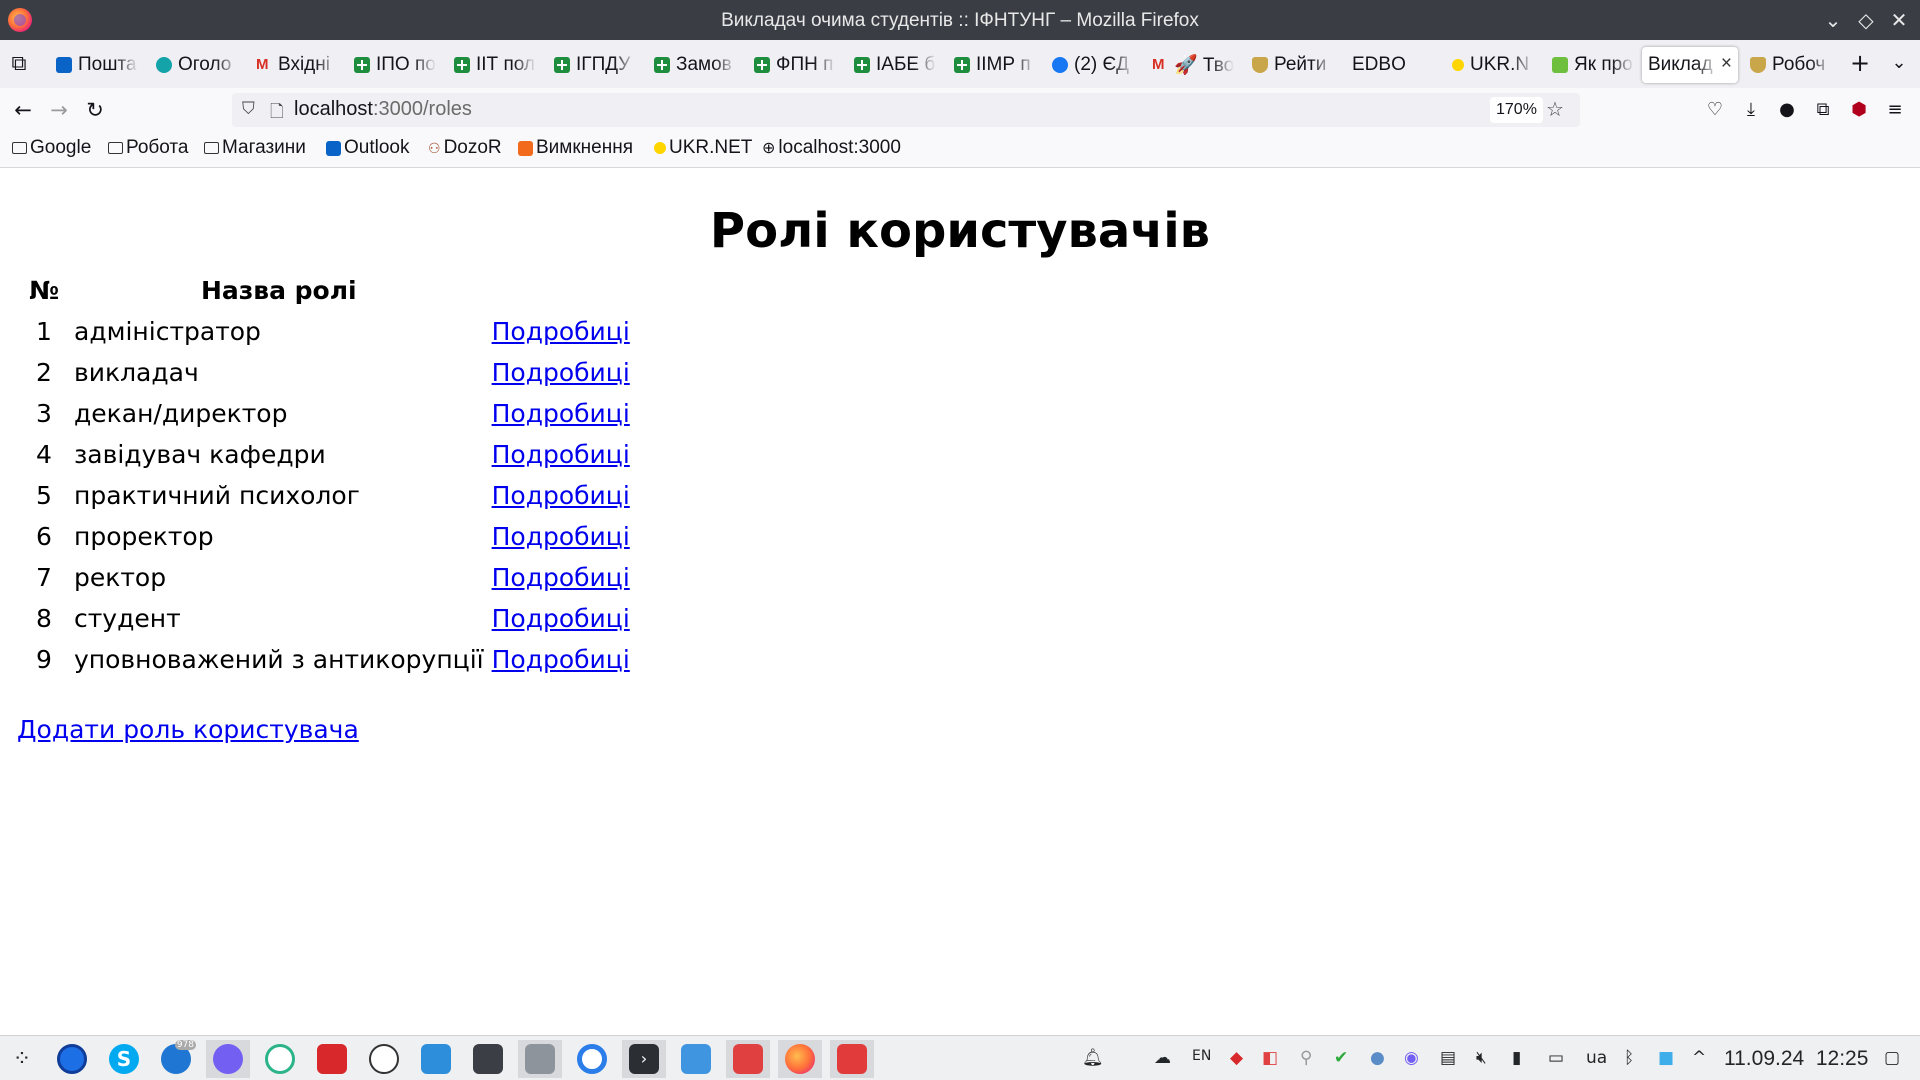 The image size is (1920, 1080). What do you see at coordinates (696, 1059) in the screenshot?
I see `file-manager-icon` at bounding box center [696, 1059].